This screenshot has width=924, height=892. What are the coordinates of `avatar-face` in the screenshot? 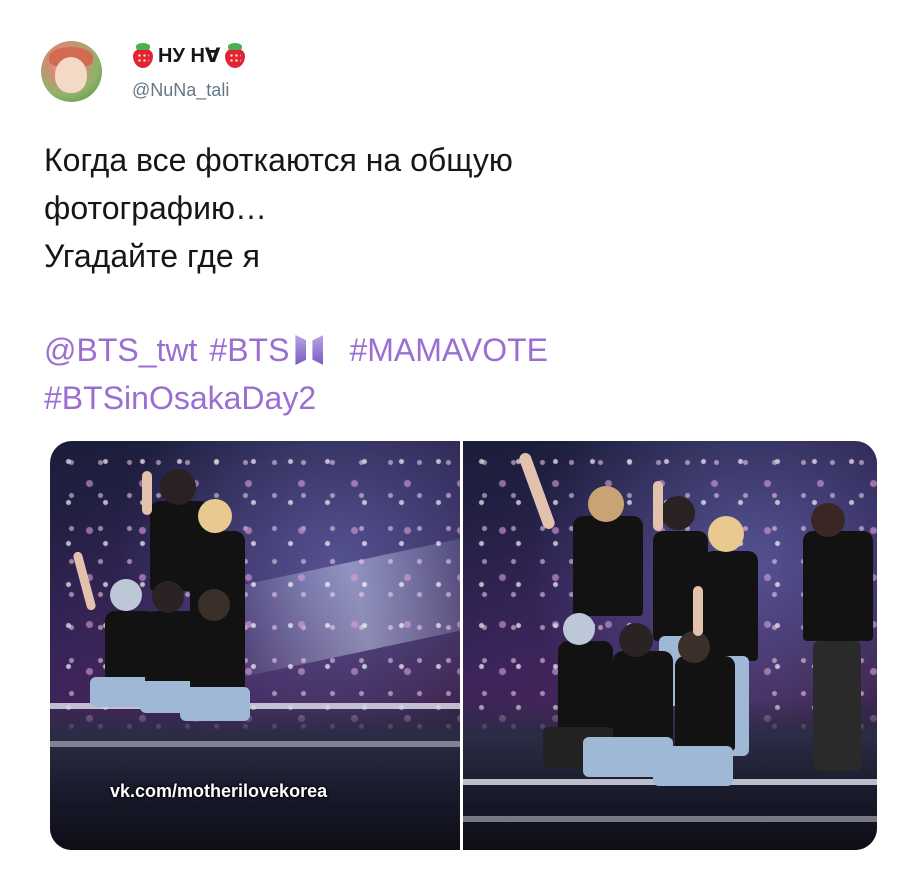 It's located at (71, 75).